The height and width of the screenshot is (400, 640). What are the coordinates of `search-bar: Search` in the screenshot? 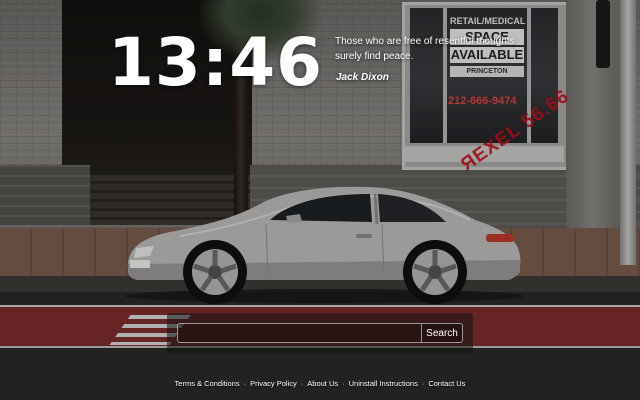 It's located at (320, 333).